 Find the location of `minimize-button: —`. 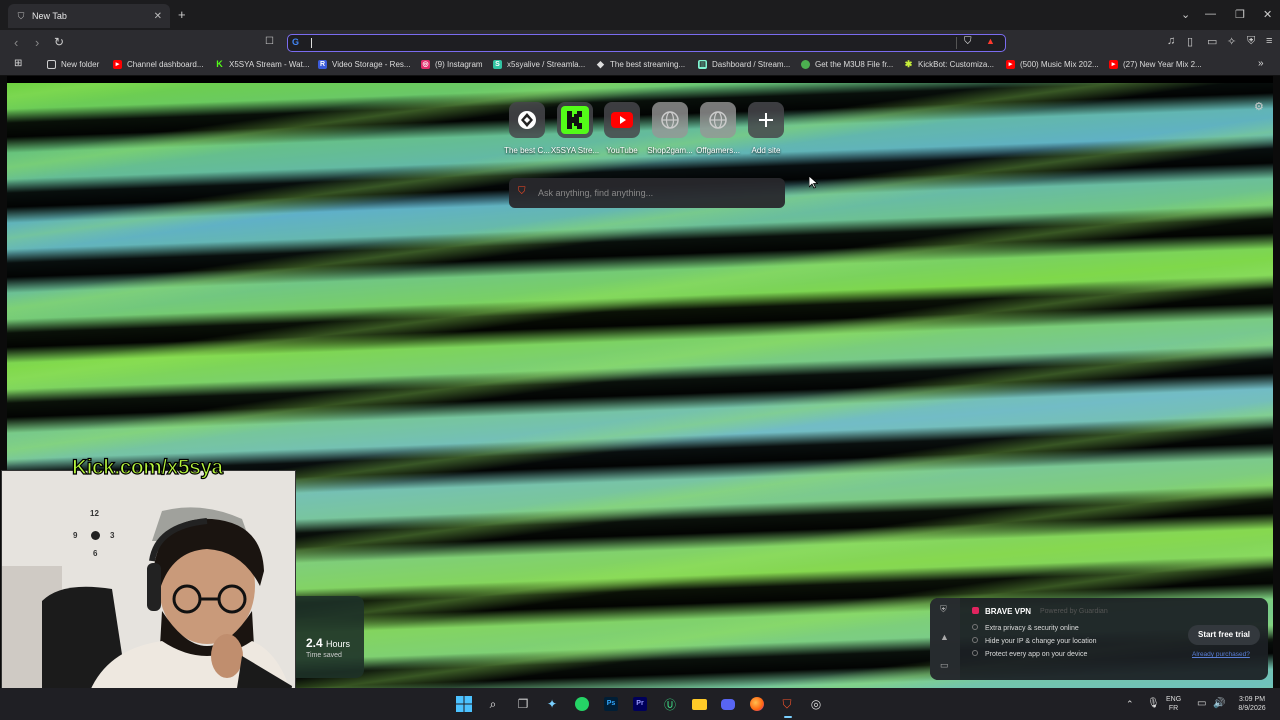

minimize-button: — is located at coordinates (1210, 14).